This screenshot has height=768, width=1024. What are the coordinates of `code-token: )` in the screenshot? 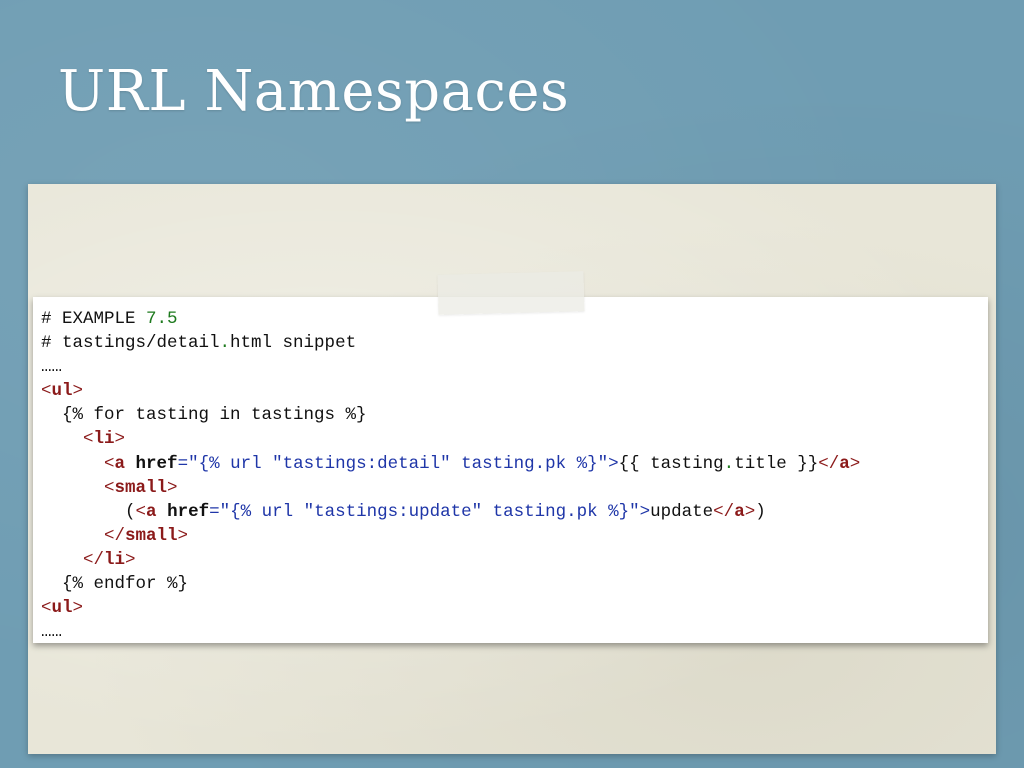 It's located at (760, 511).